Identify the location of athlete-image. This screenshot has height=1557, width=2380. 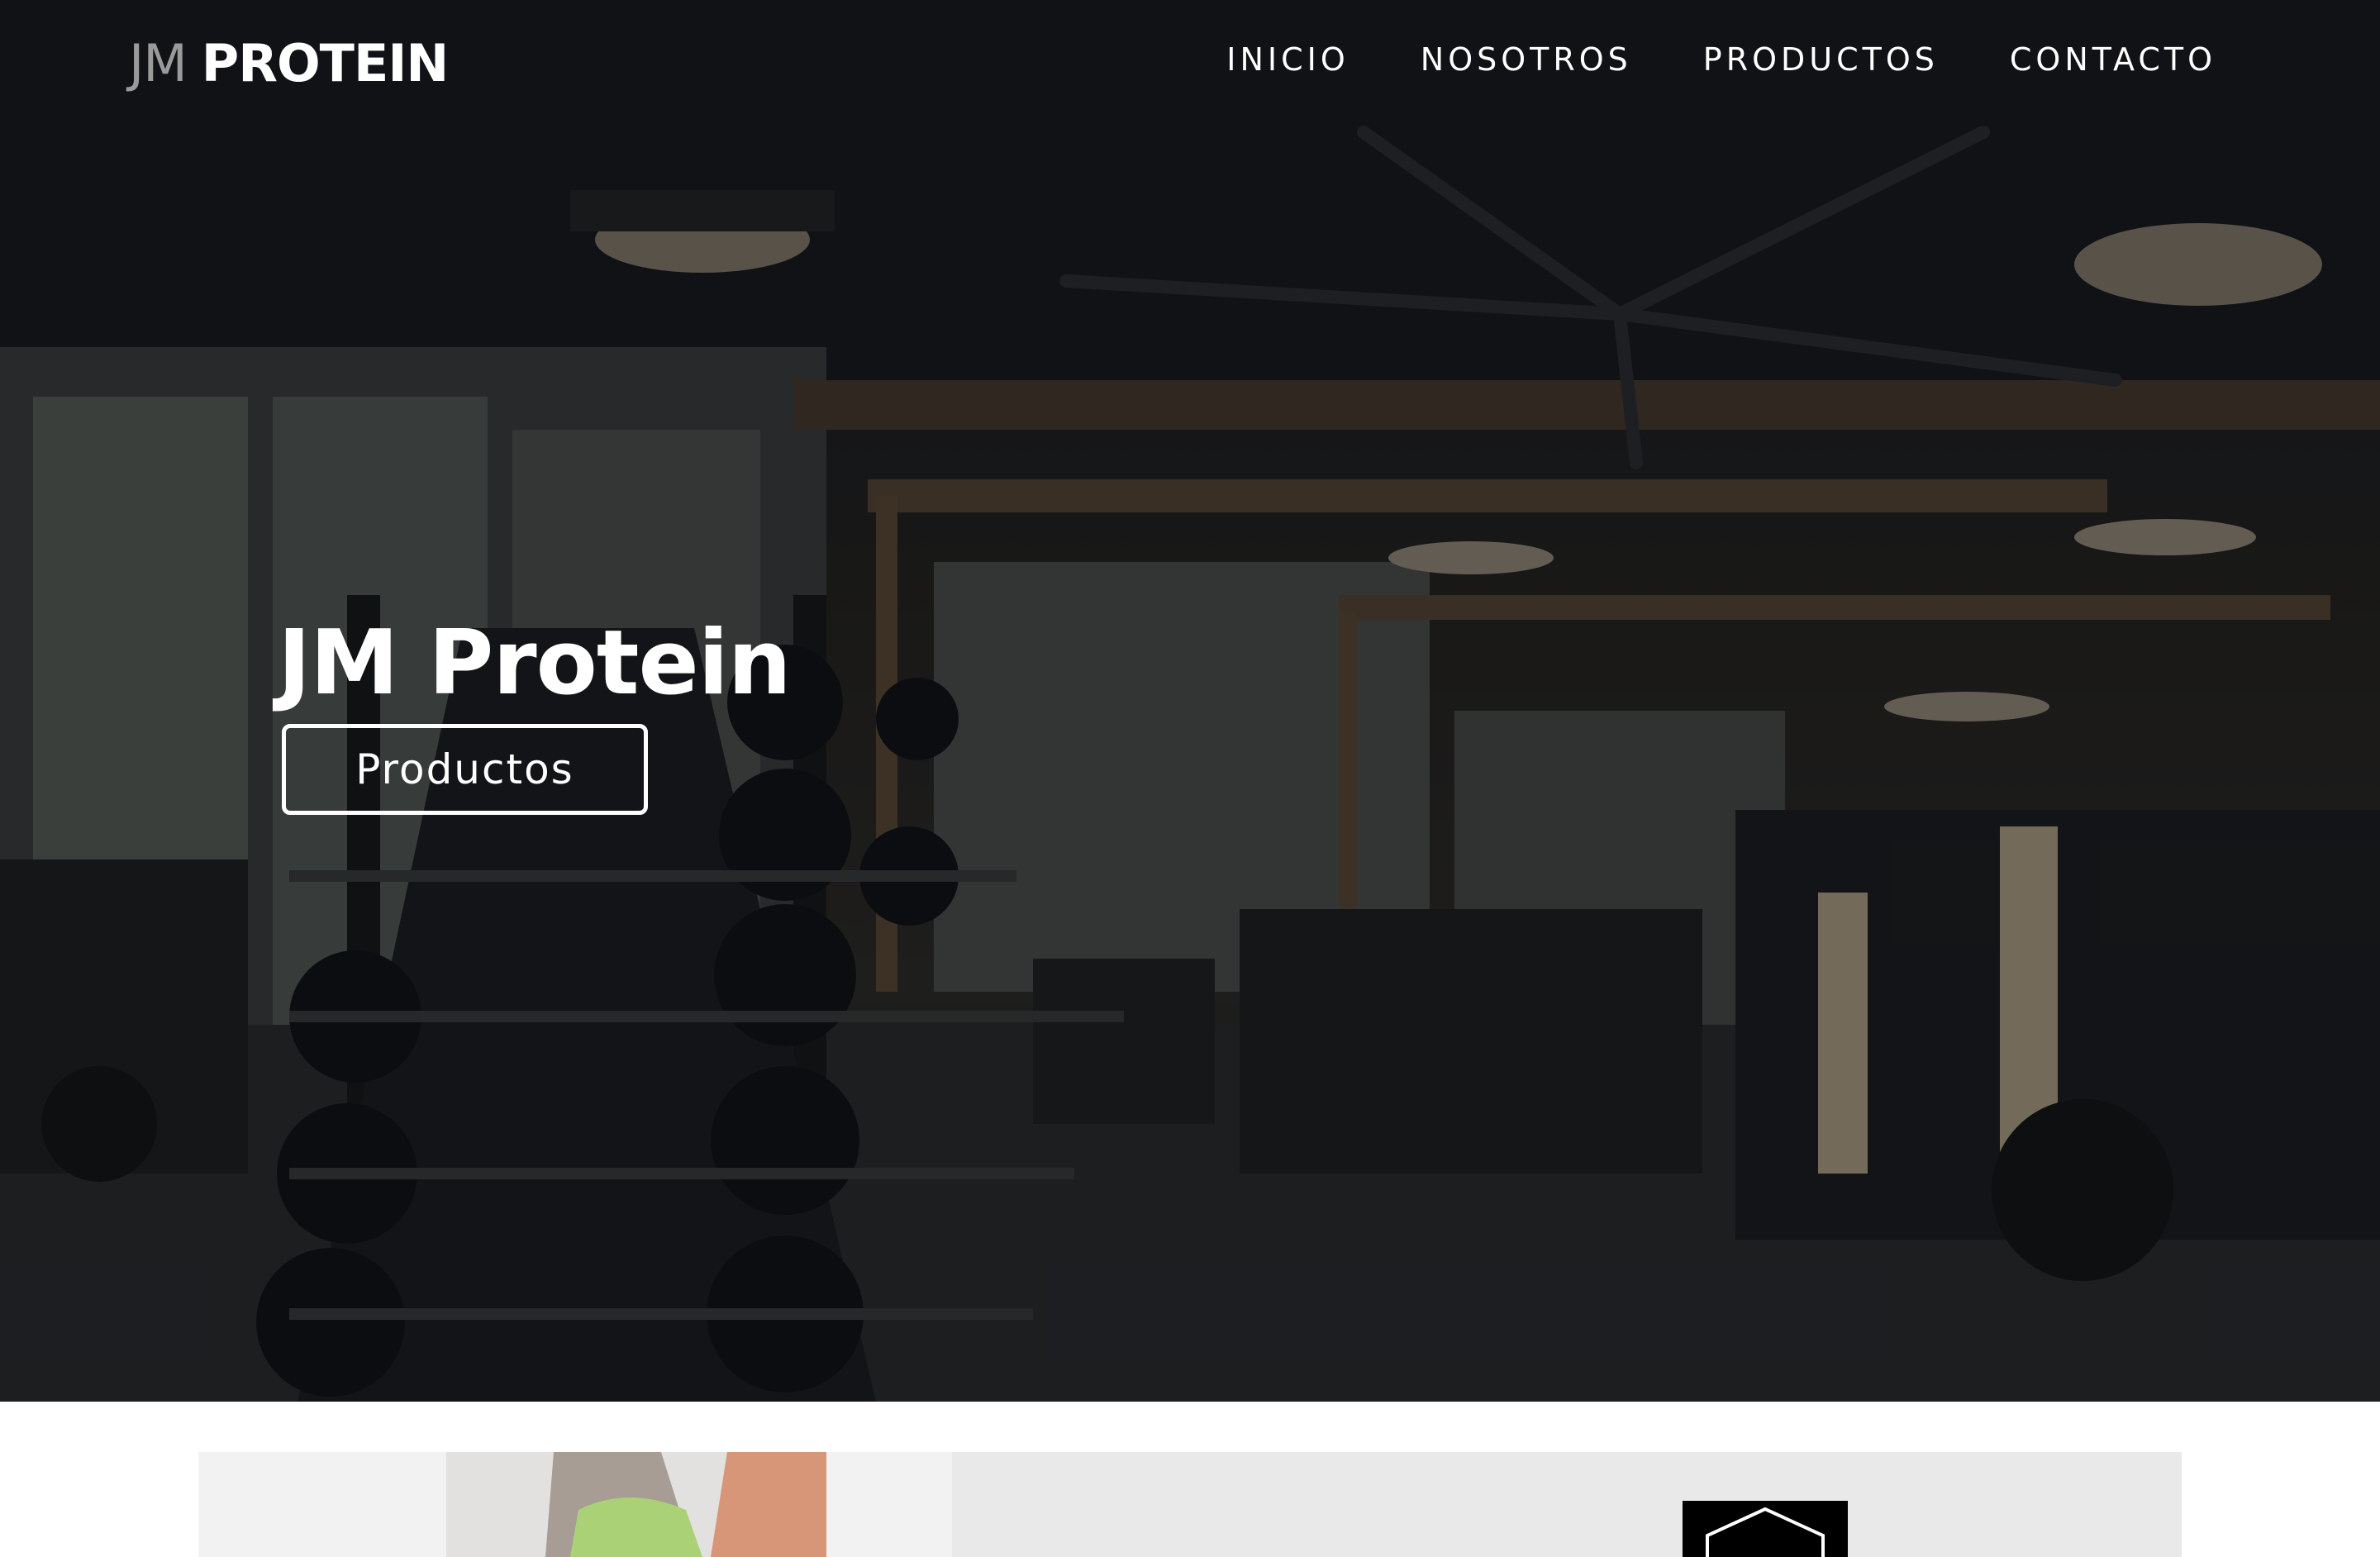
(575, 1504).